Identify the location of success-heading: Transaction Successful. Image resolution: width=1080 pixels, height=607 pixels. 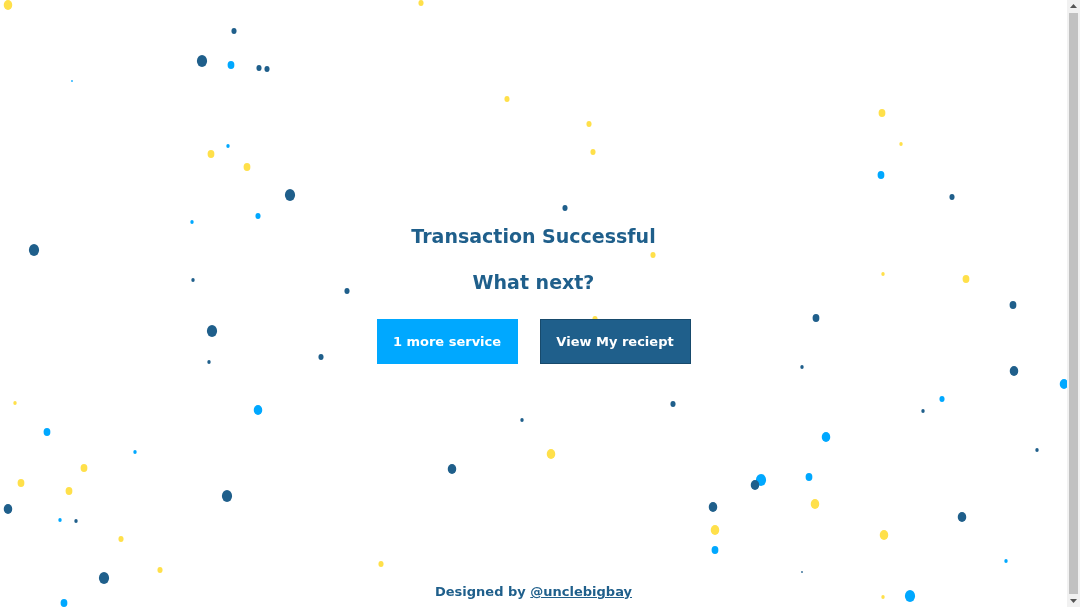
(533, 236).